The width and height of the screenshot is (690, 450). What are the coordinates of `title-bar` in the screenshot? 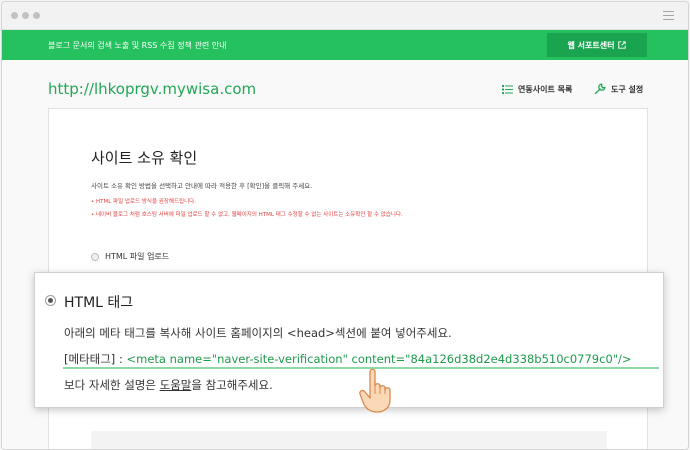 It's located at (345, 16).